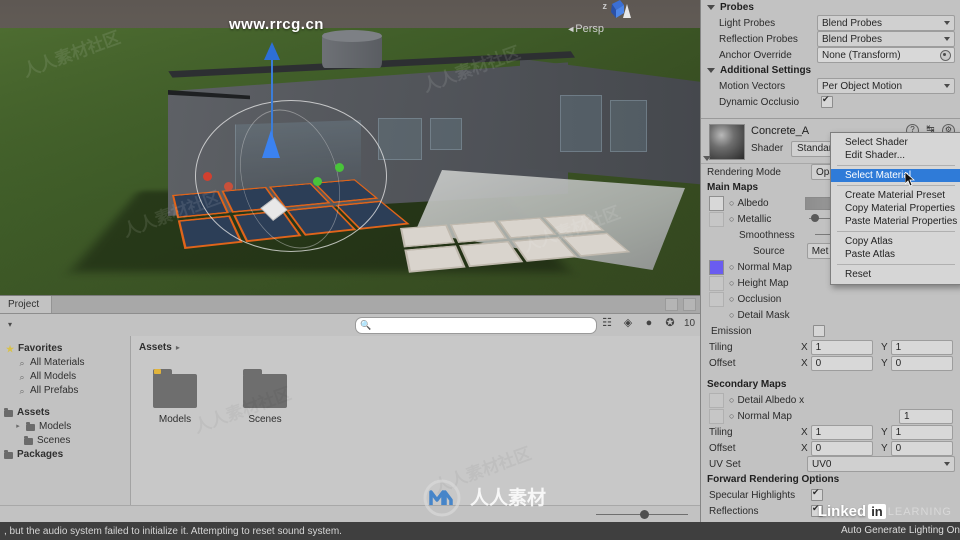 This screenshot has height=540, width=960. I want to click on secondary-offset-y-field: 0, so click(921, 448).